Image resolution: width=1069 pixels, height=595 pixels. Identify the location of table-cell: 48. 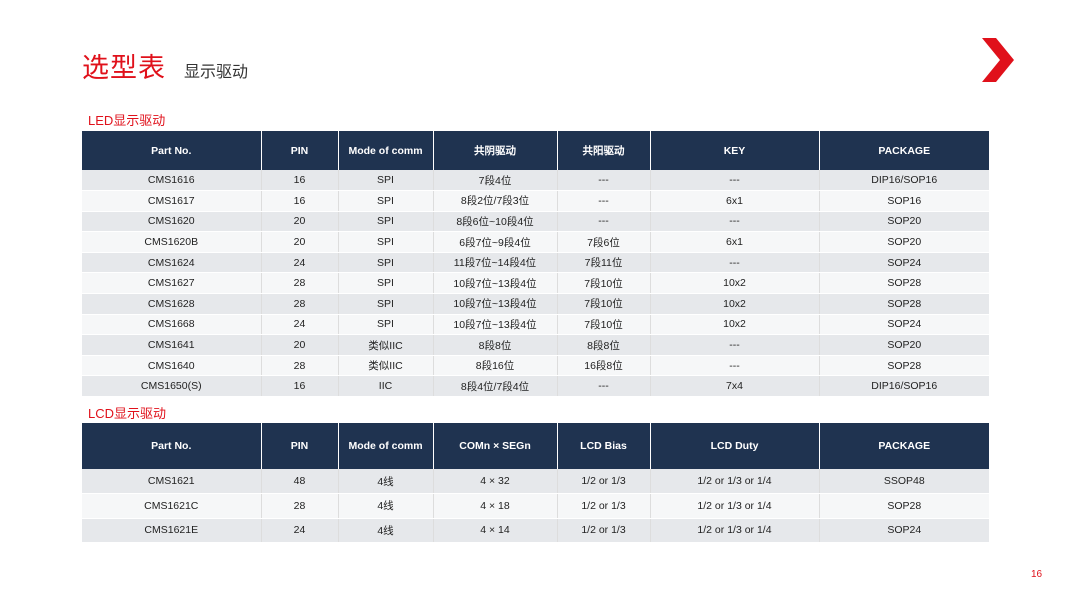
(299, 481).